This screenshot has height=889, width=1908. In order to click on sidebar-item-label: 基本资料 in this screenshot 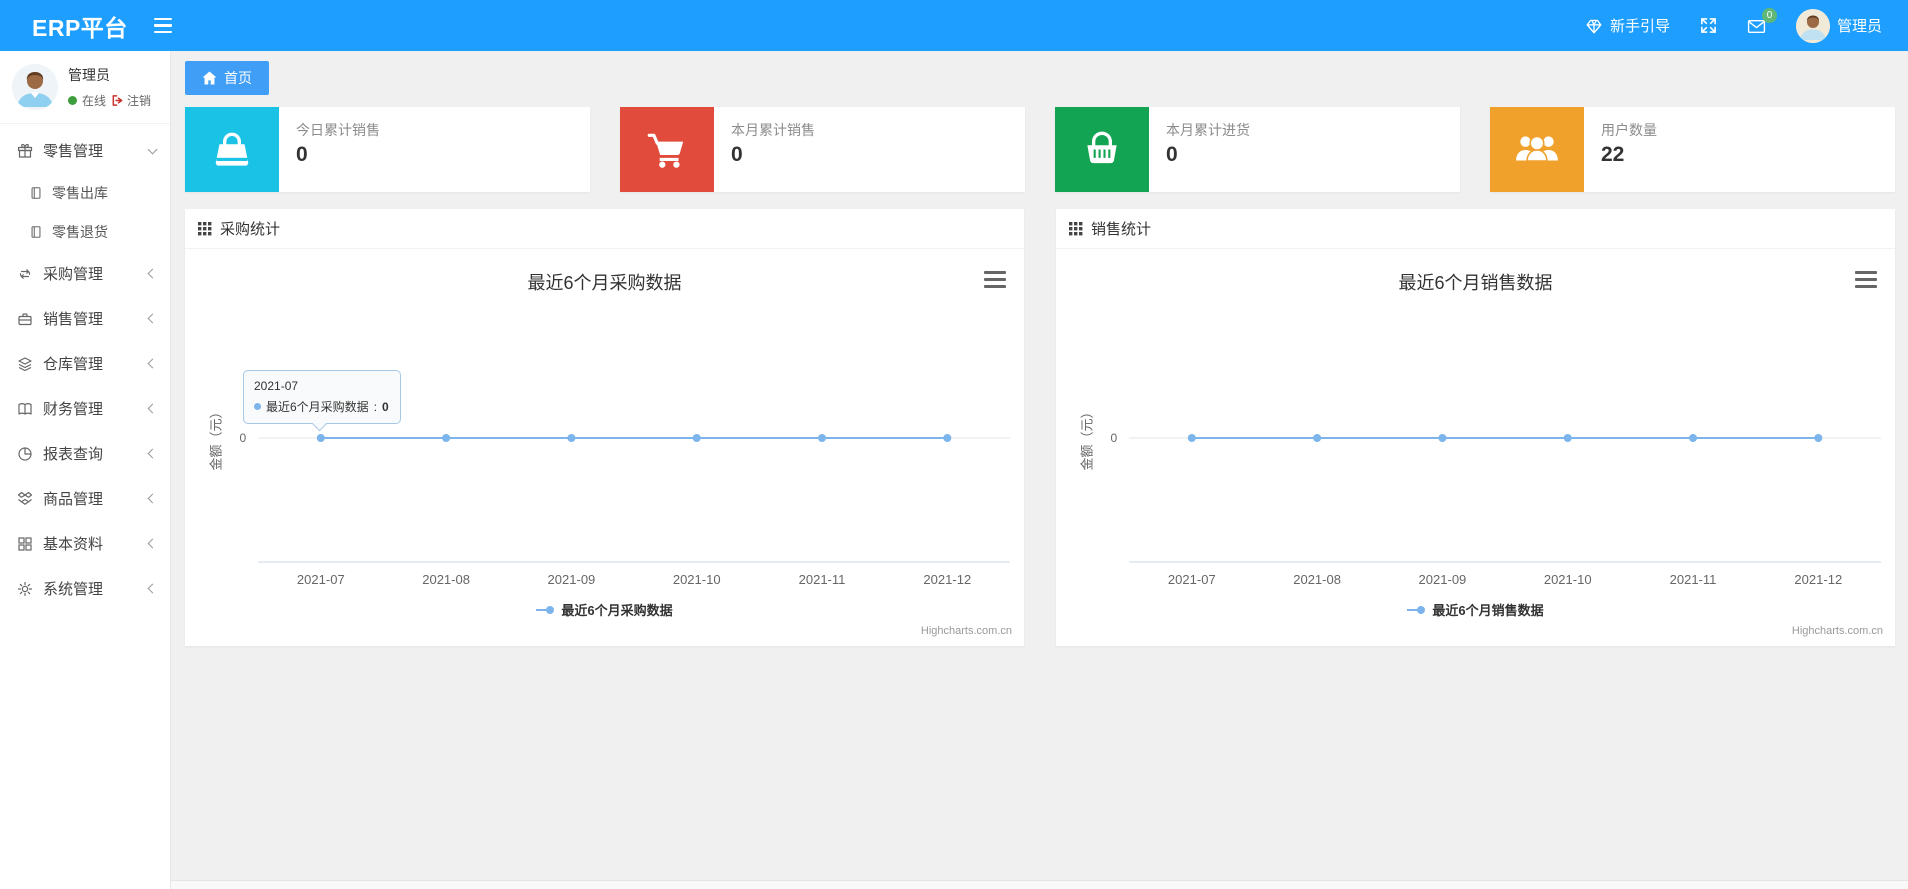, I will do `click(73, 544)`.